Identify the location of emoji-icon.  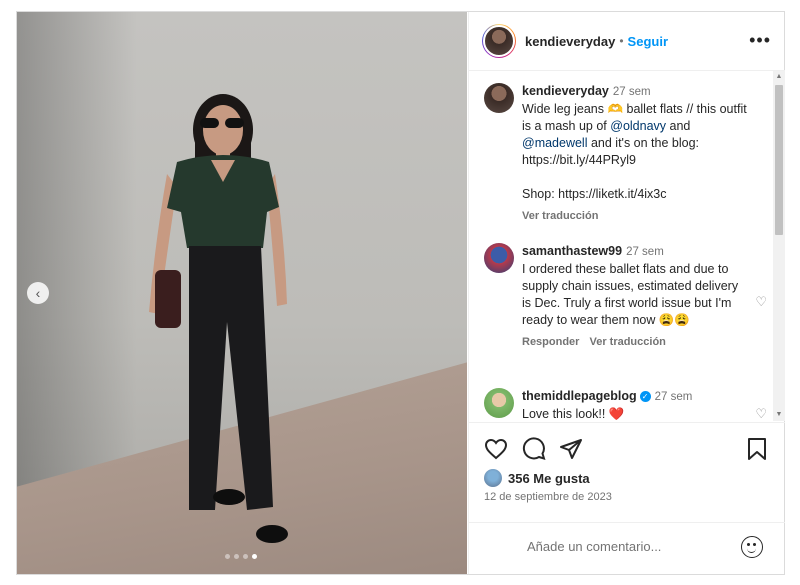
(752, 547).